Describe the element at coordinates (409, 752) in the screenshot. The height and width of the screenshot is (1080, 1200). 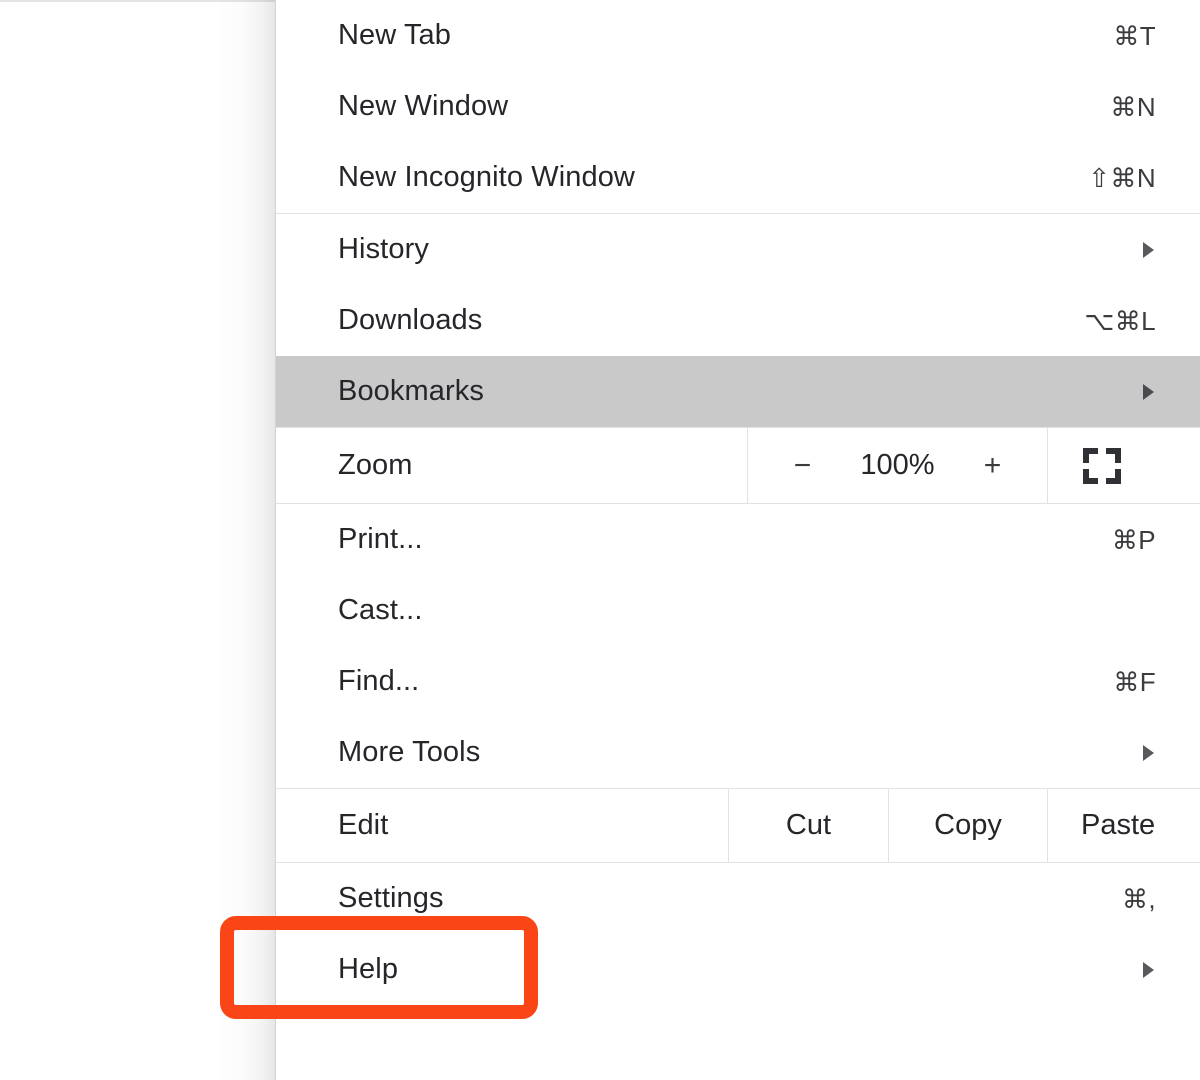
I see `menu-item-label: More Tools` at that location.